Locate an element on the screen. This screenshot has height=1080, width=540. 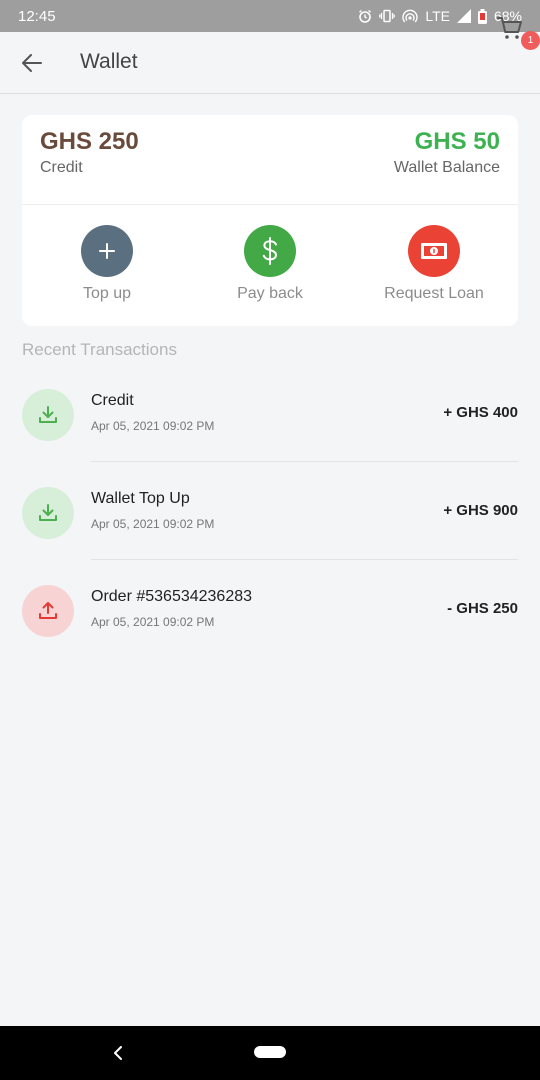
signal-icon is located at coordinates (463, 16).